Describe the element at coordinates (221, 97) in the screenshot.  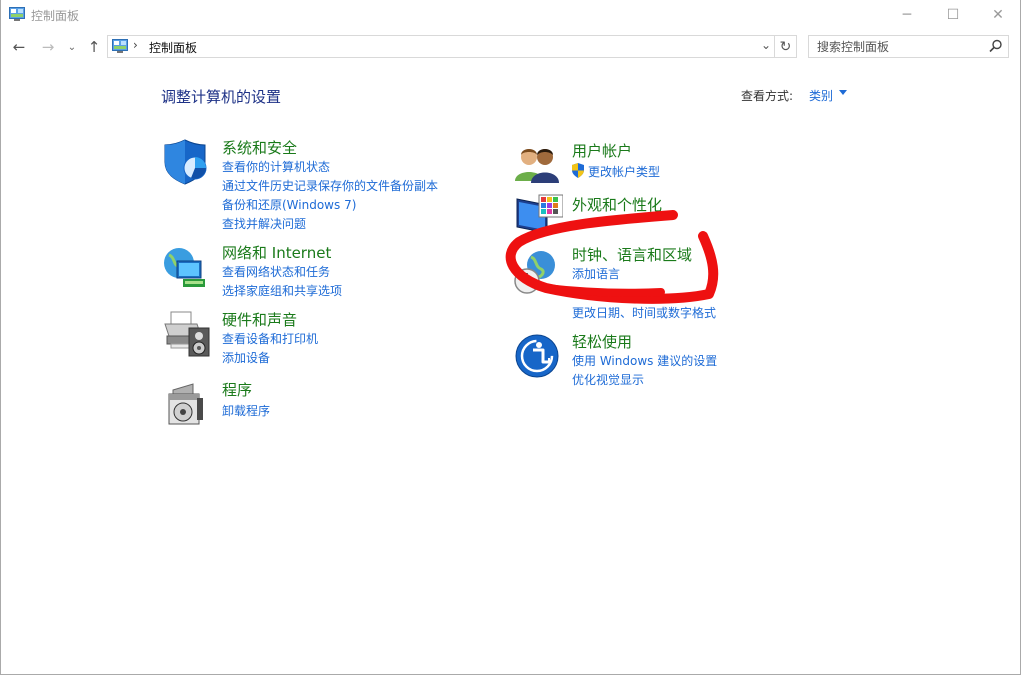
I see `page-title: 调整计算机的设置` at that location.